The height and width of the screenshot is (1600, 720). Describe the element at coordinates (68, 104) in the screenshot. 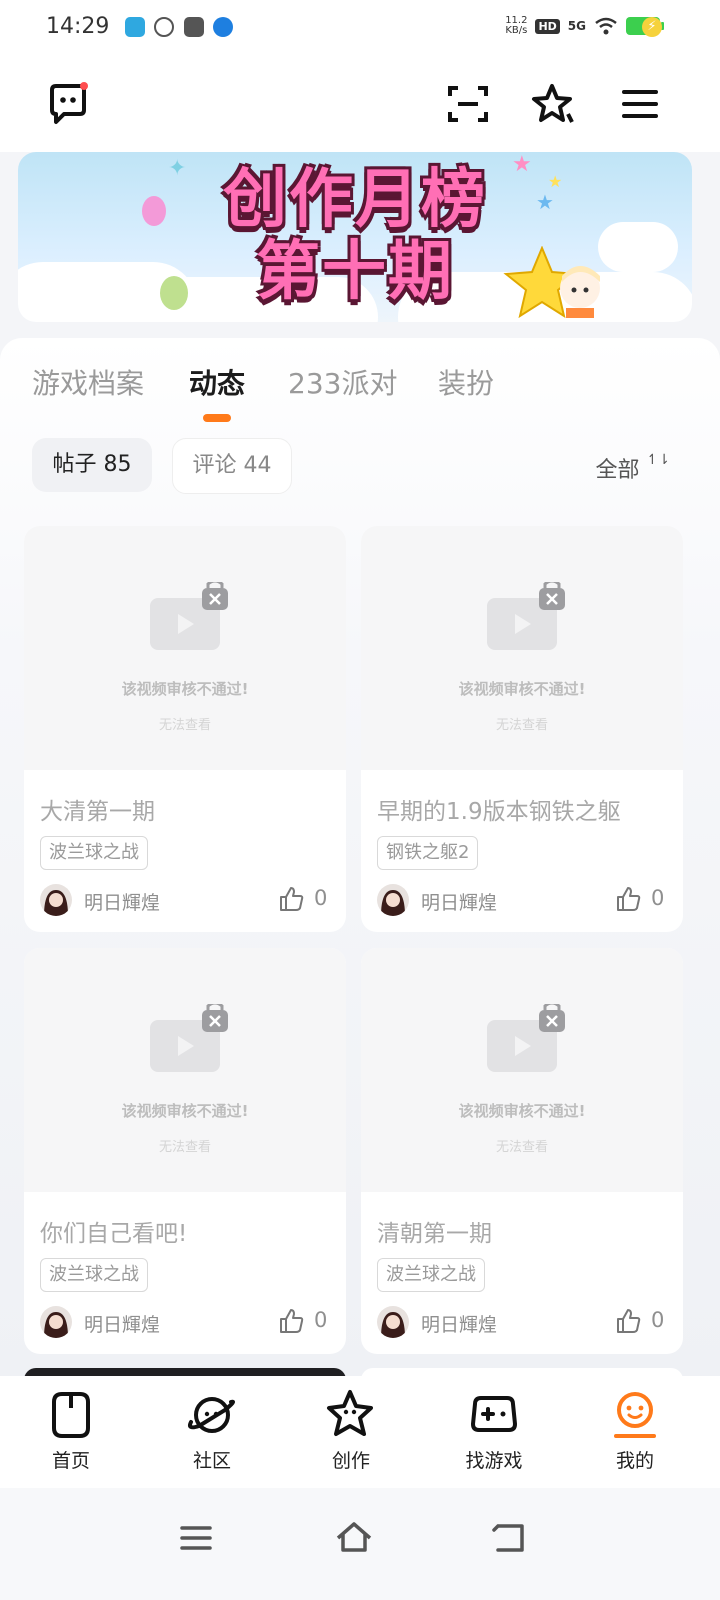

I see `chat-bubble-icon` at that location.